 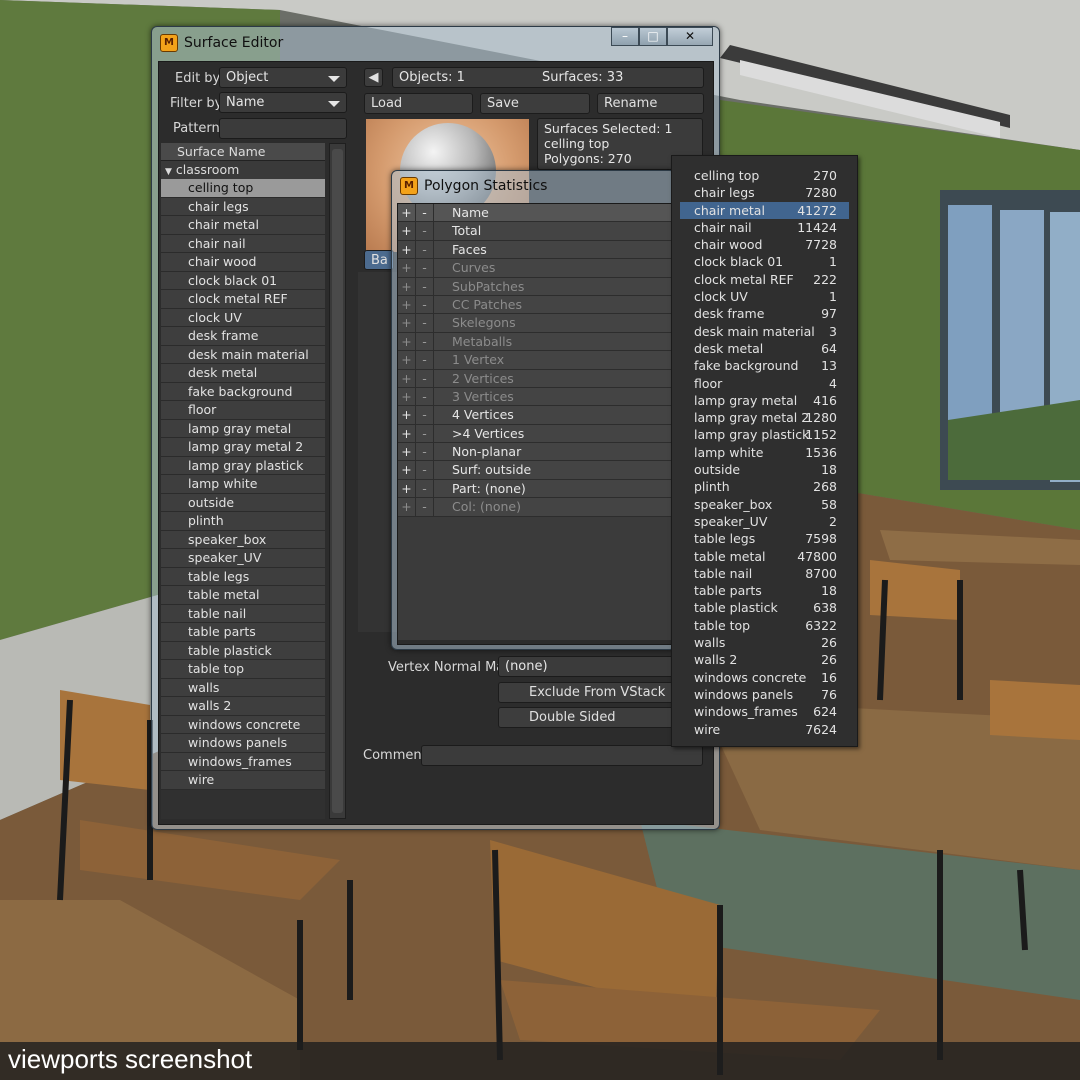 I want to click on table-row: + - Non-planar, so click(x=535, y=452).